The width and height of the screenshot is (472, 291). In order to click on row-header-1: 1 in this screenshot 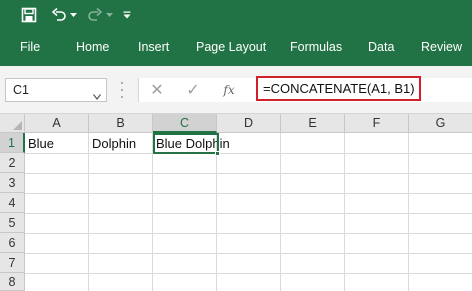, I will do `click(12, 143)`.